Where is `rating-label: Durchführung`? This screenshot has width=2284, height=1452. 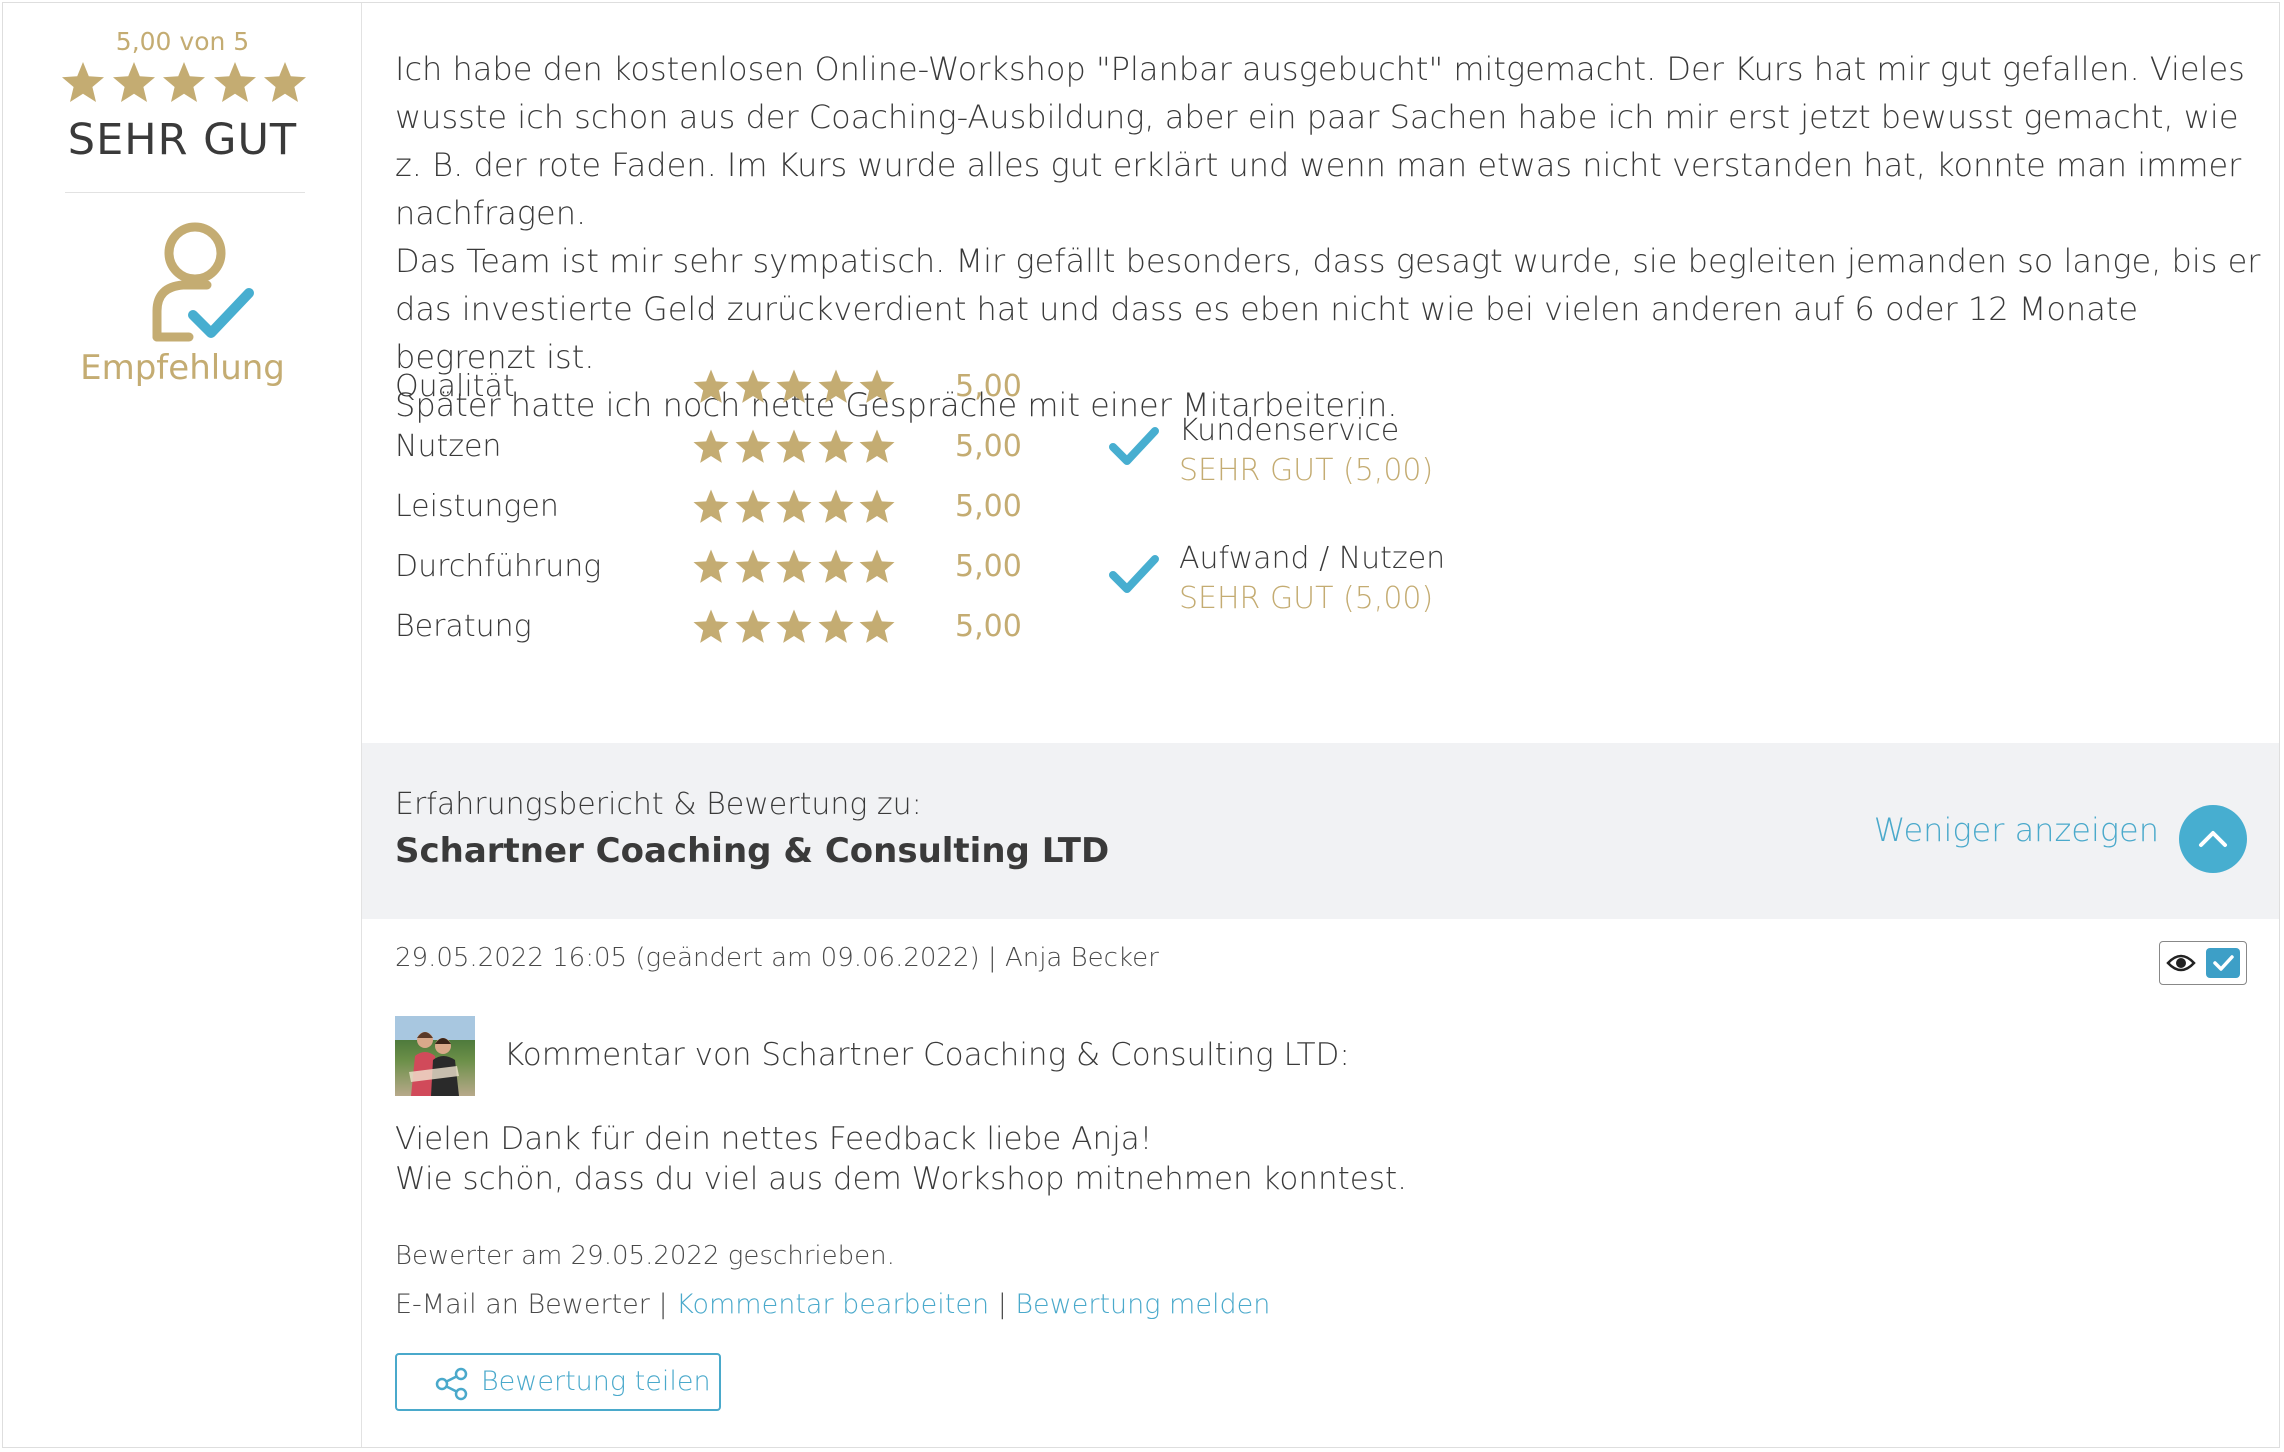
rating-label: Durchführung is located at coordinates (498, 566).